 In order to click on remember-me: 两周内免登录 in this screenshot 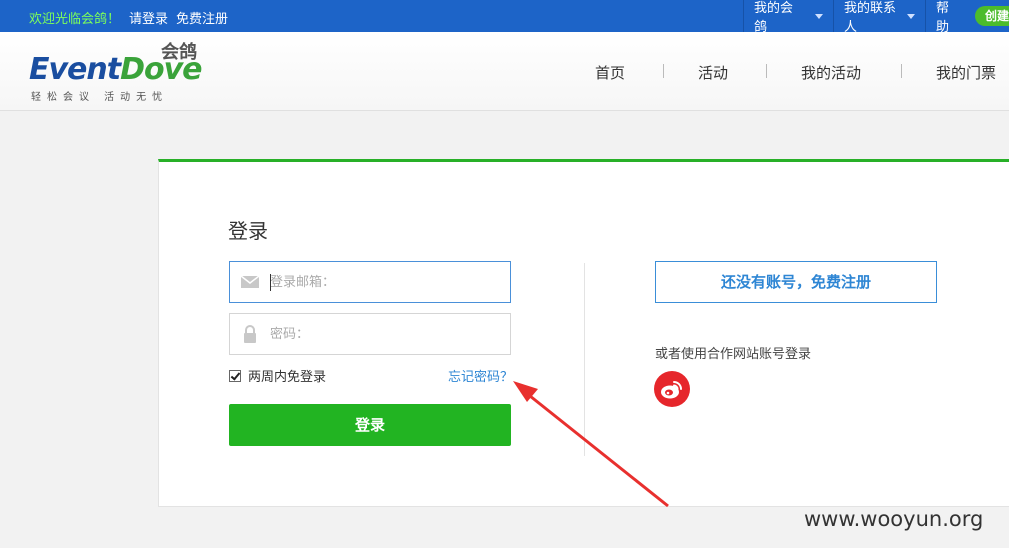, I will do `click(277, 375)`.